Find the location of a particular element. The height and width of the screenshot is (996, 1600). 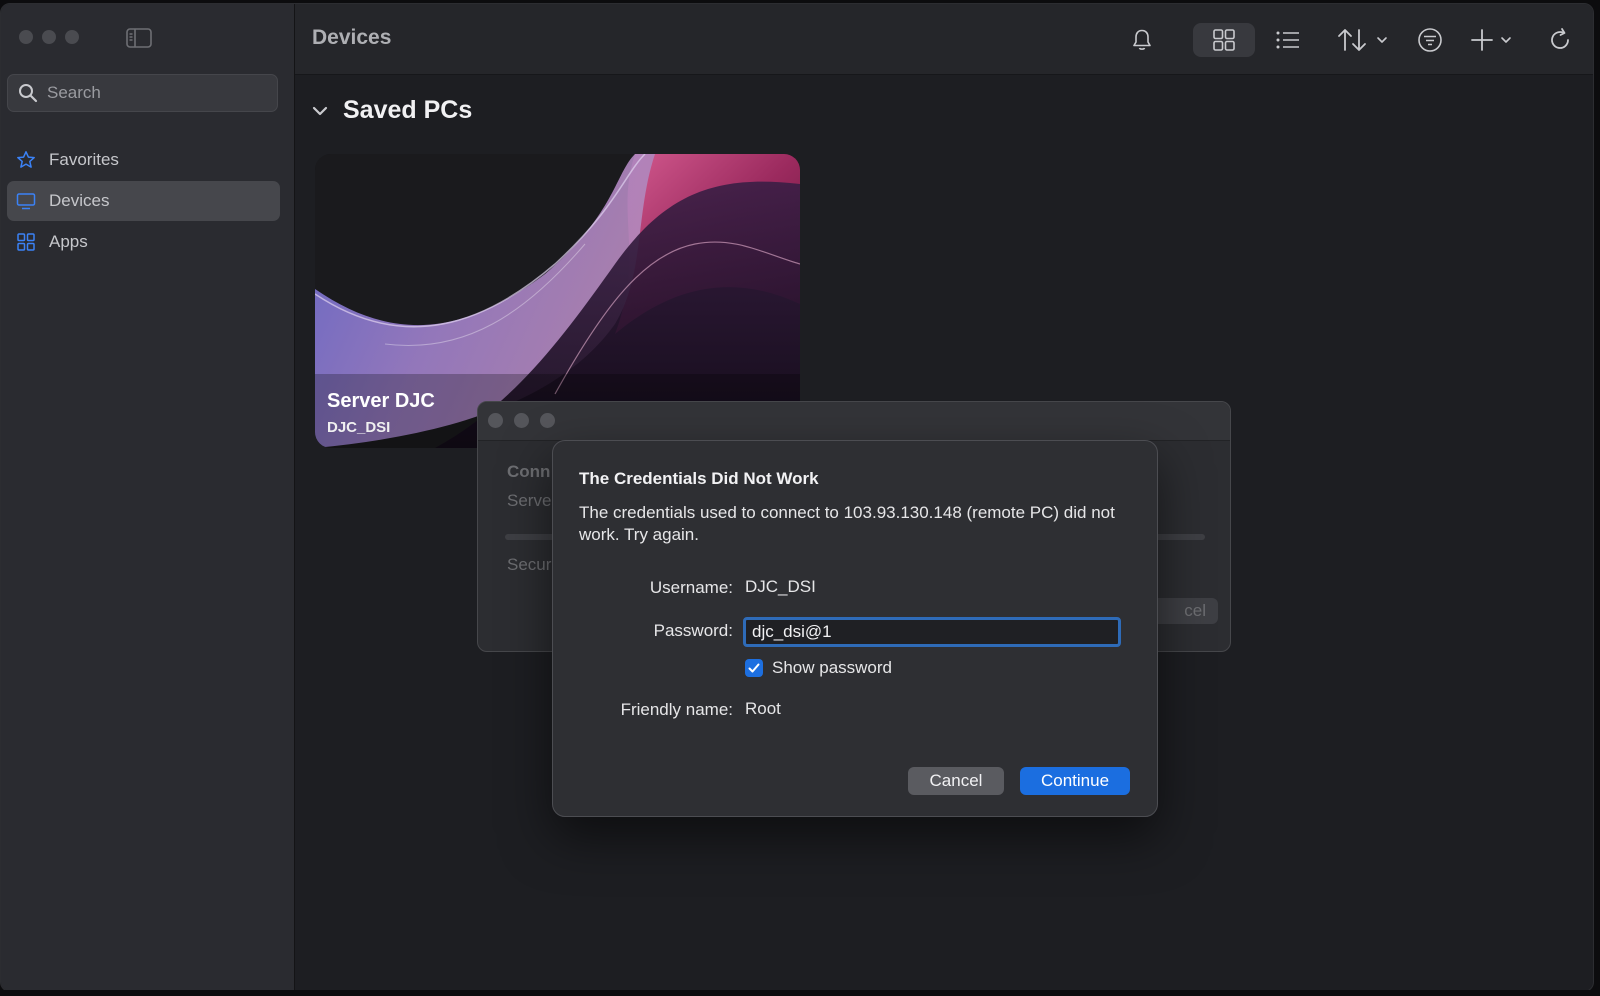

show-password-label: Show password is located at coordinates (832, 668).